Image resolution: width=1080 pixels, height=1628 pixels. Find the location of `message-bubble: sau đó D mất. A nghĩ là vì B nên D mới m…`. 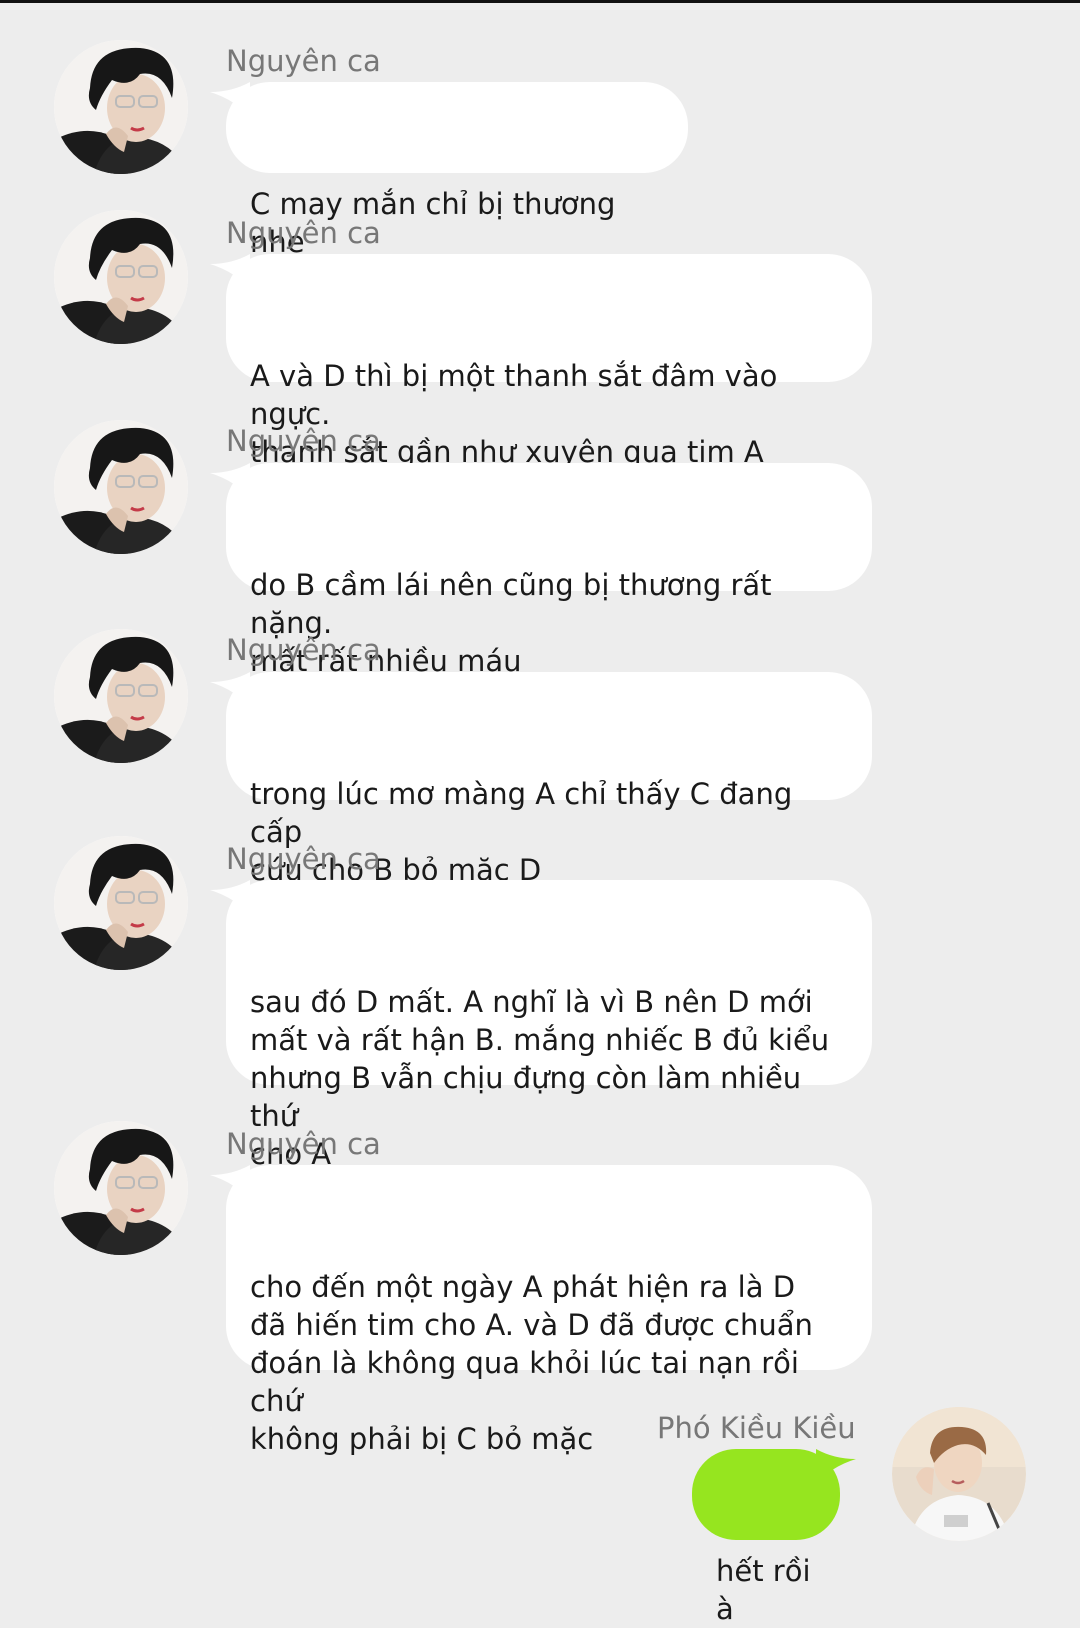

message-bubble: sau đó D mất. A nghĩ là vì B nên D mới m… is located at coordinates (541, 1025).